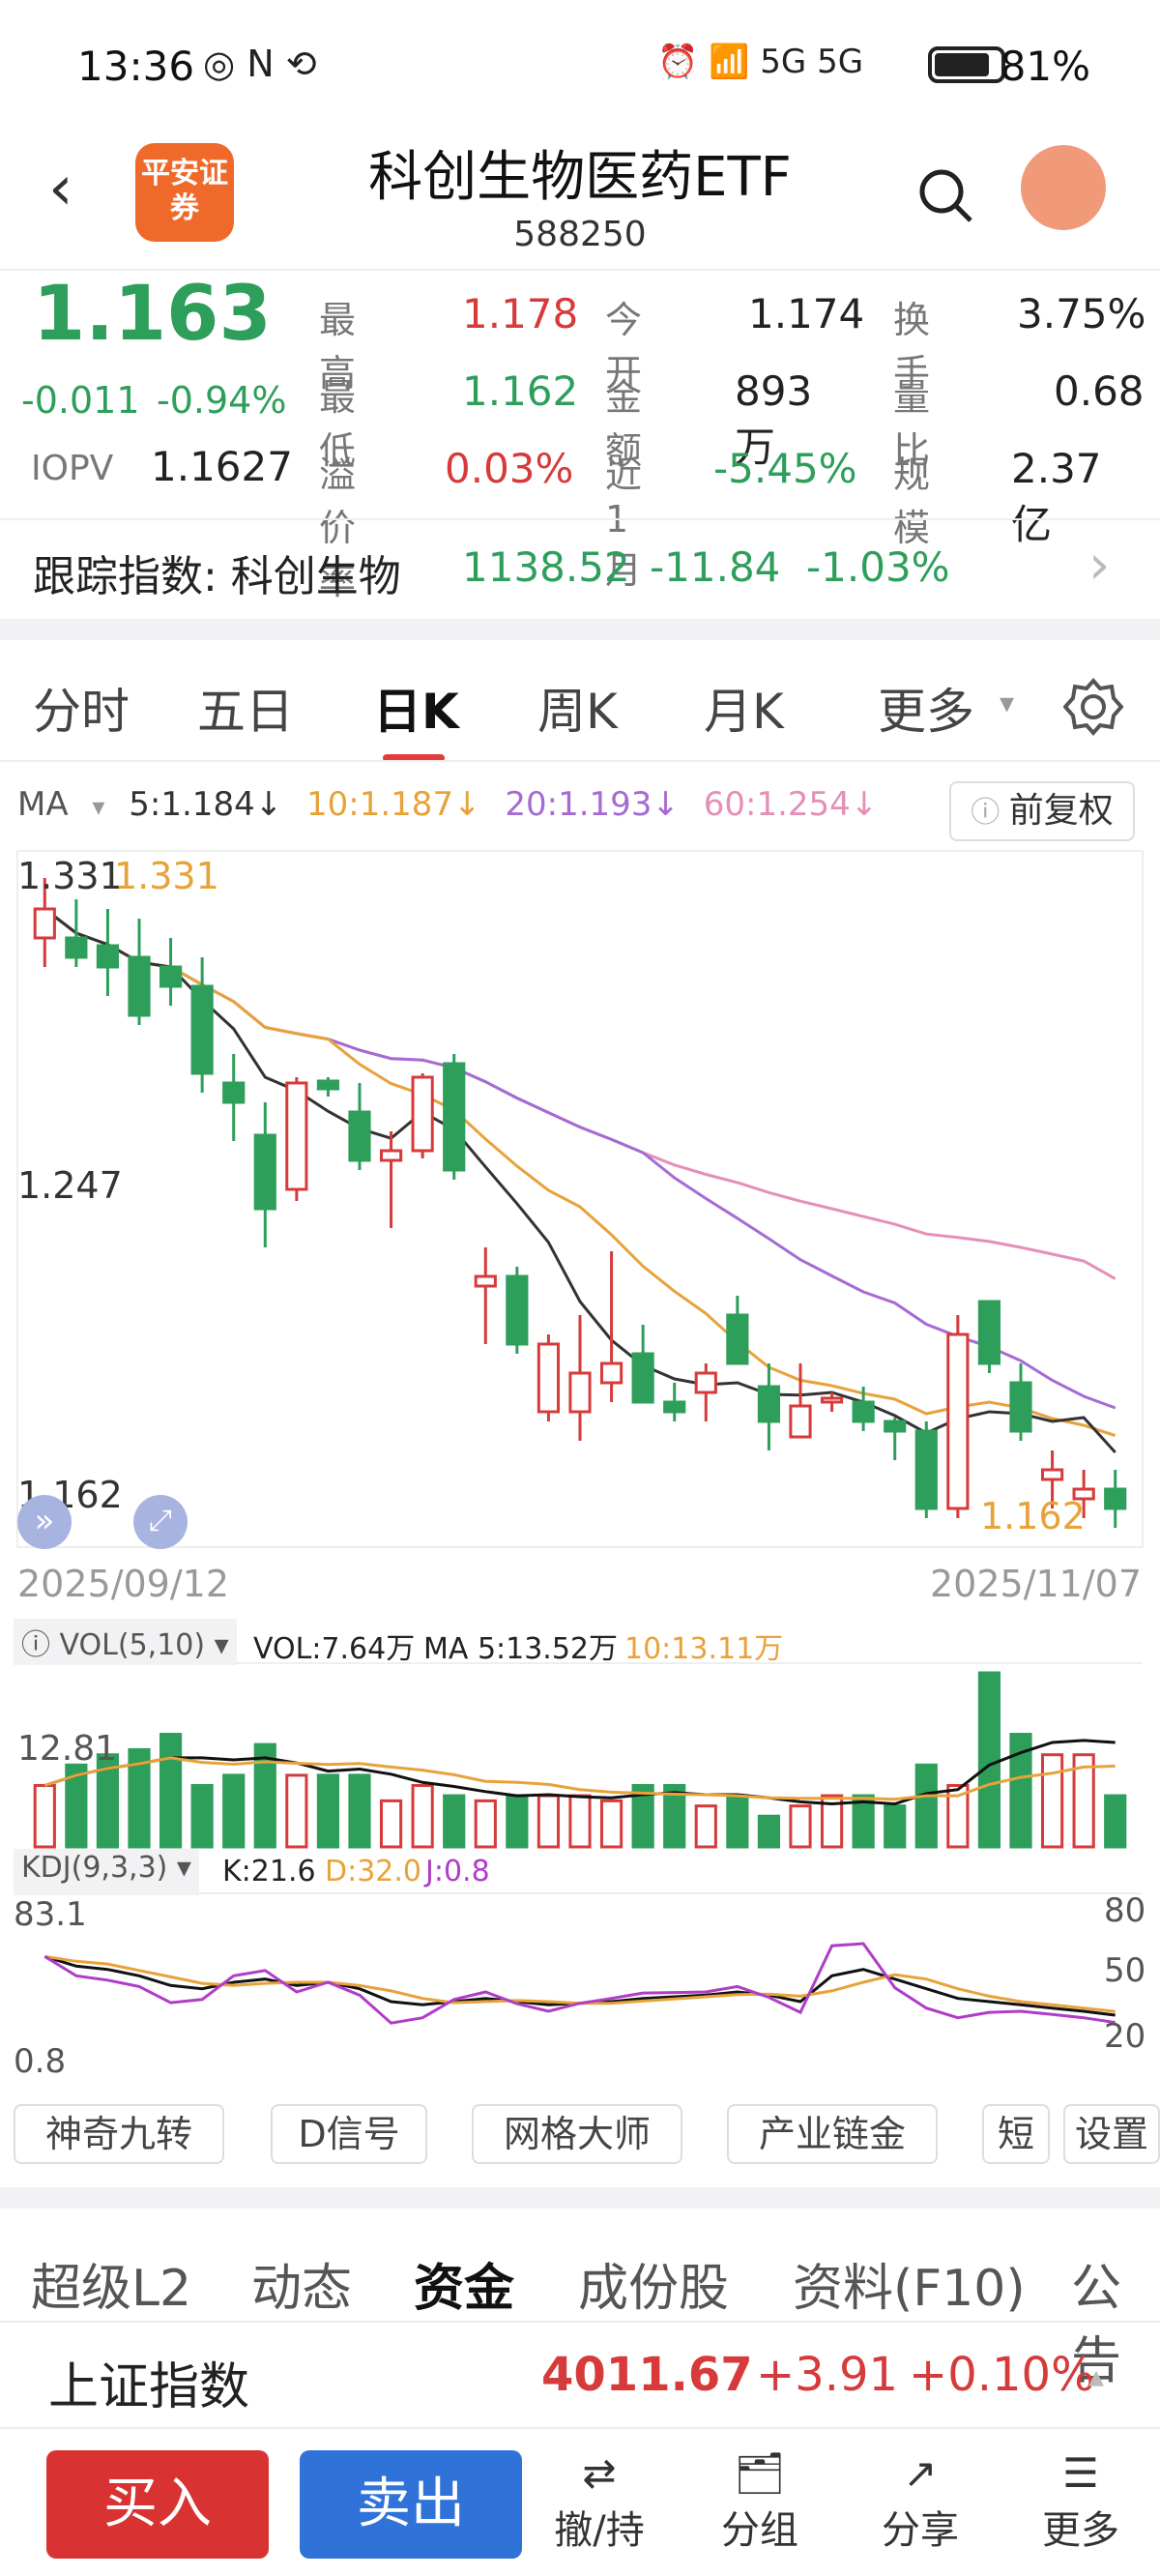 This screenshot has height=2576, width=1160. Describe the element at coordinates (921, 2530) in the screenshot. I see `share-label: 分享` at that location.